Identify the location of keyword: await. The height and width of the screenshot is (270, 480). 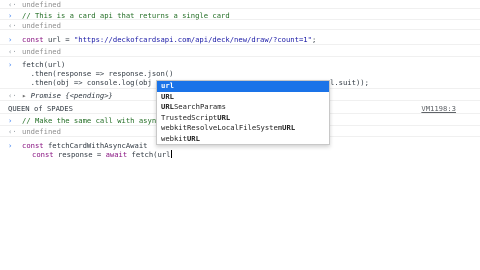
(116, 154).